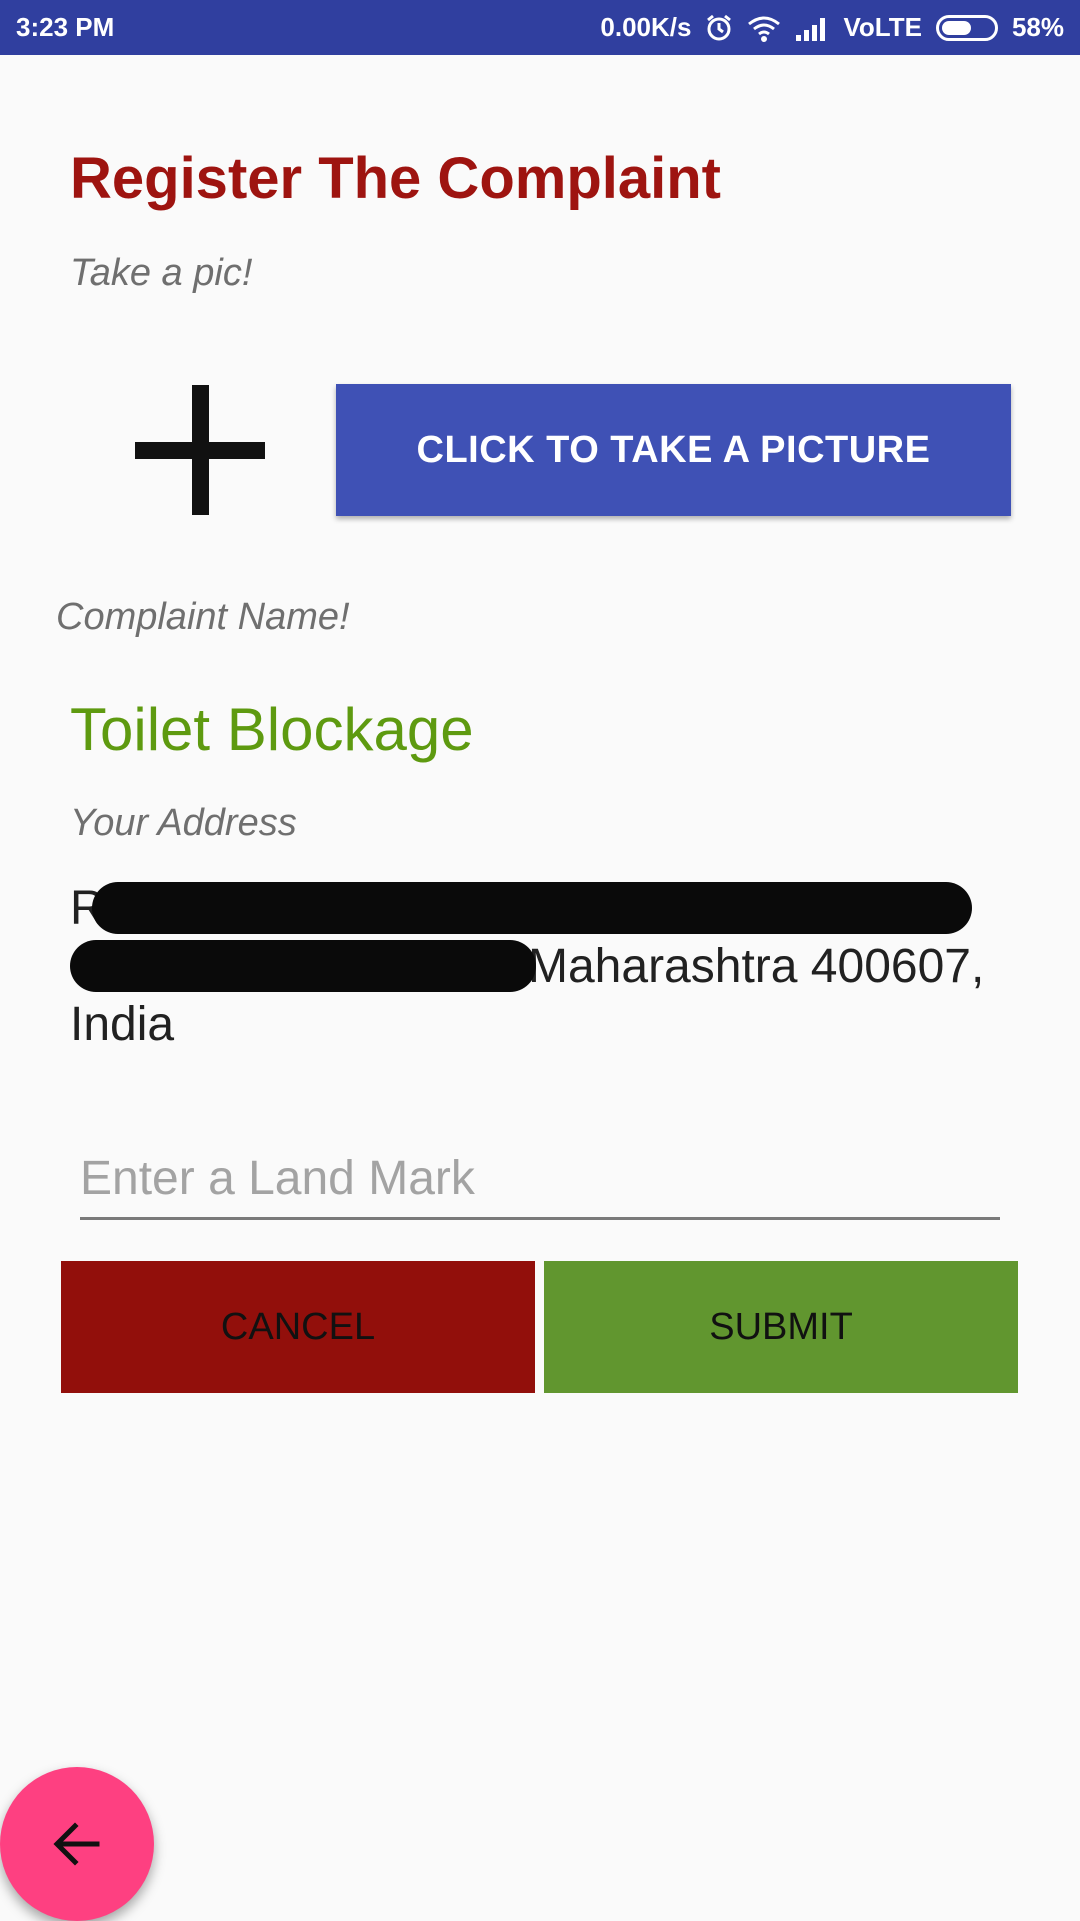 This screenshot has width=1080, height=1921. I want to click on page-title: Register The Complaint, so click(395, 178).